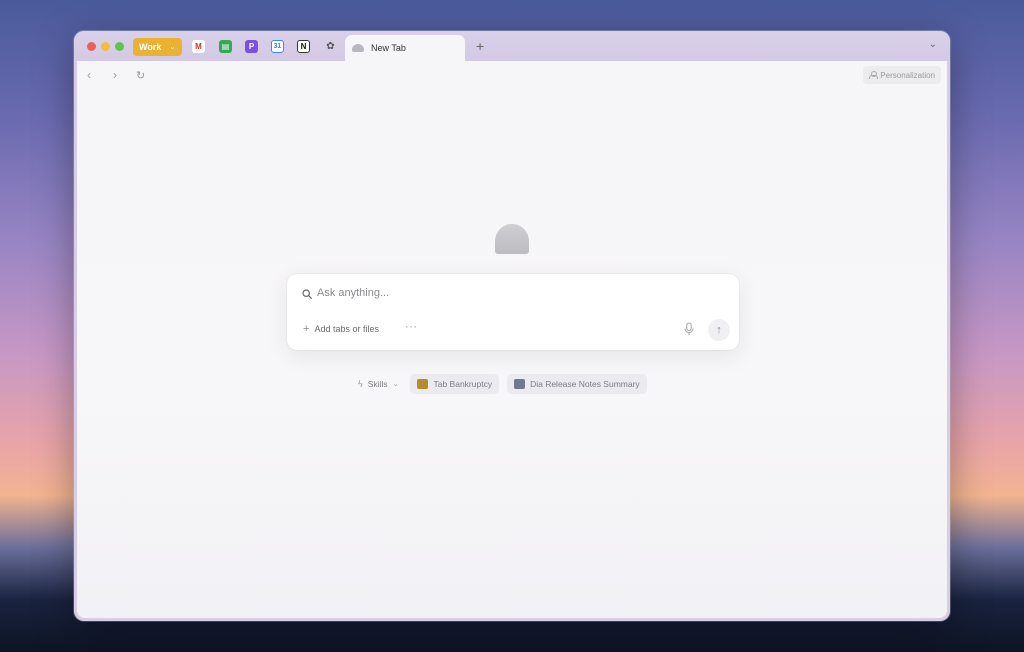  I want to click on minimize-window-button, so click(105, 46).